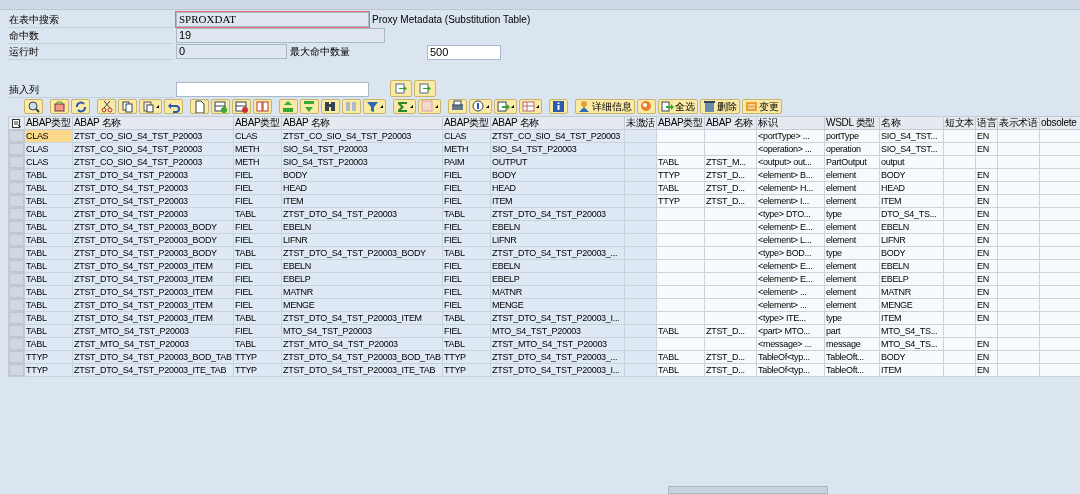 The image size is (1080, 494). I want to click on paste-button, so click(150, 106).